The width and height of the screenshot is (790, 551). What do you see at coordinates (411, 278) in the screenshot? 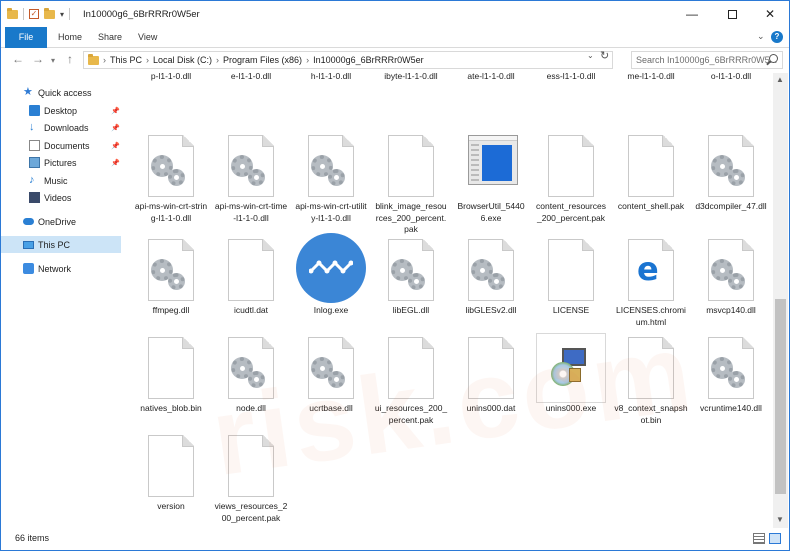
I see `file-item: libEGL.dll` at bounding box center [411, 278].